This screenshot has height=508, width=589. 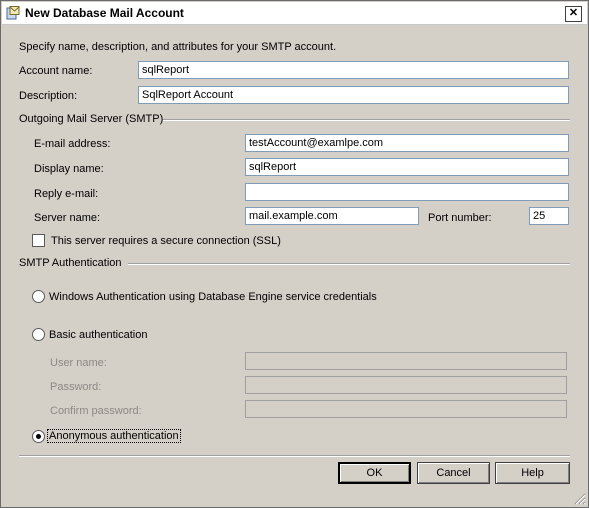 I want to click on email-input: testAccount@examlpe.com, so click(x=407, y=143).